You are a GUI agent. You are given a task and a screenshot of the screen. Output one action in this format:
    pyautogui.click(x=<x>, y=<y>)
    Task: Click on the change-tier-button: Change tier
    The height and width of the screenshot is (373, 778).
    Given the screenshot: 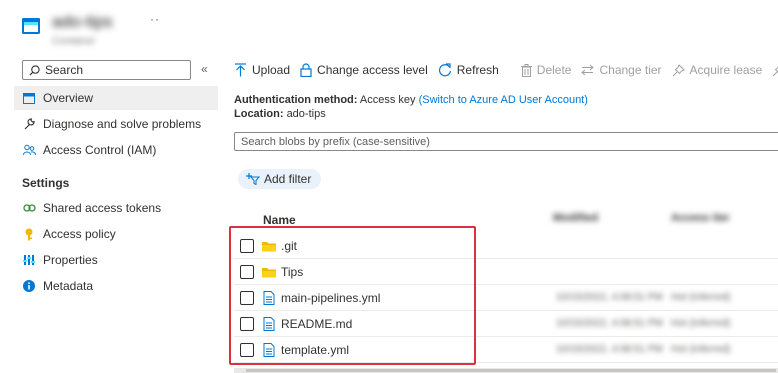 What is the action you would take?
    pyautogui.click(x=621, y=70)
    